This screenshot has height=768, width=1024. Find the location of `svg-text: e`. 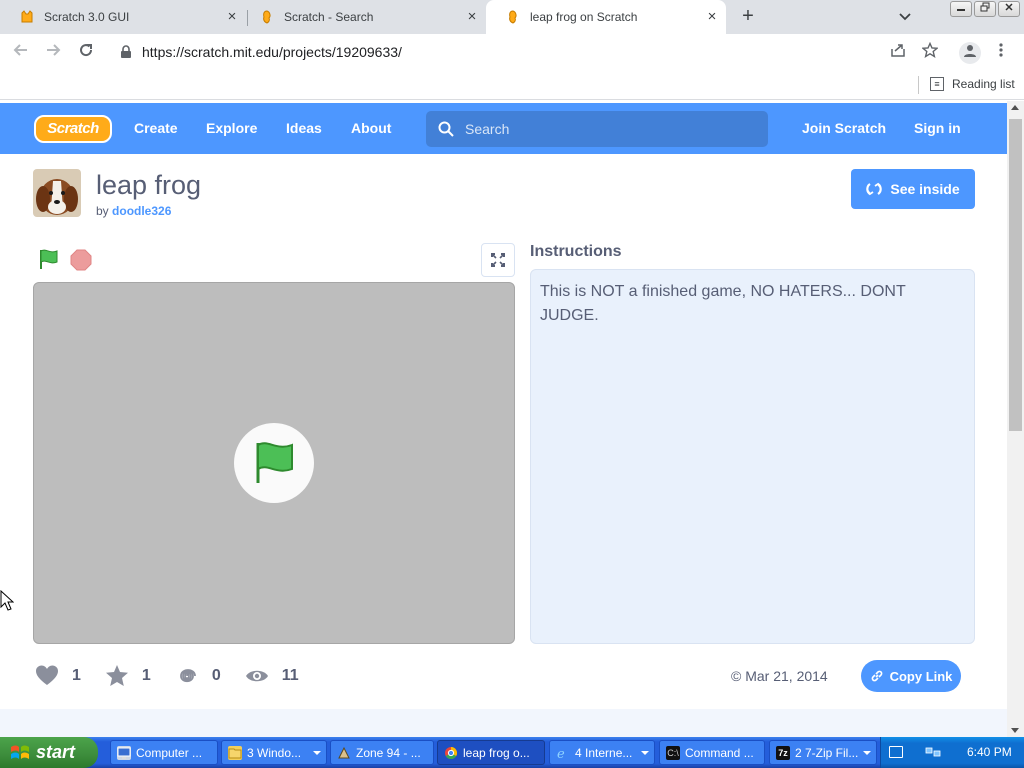

svg-text: e is located at coordinates (561, 753).